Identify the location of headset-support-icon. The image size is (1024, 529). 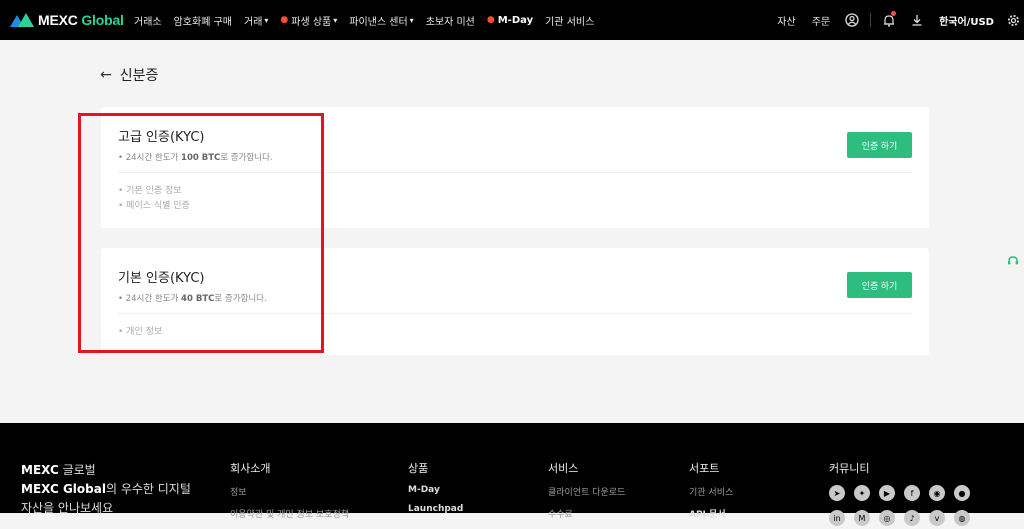
(1013, 261).